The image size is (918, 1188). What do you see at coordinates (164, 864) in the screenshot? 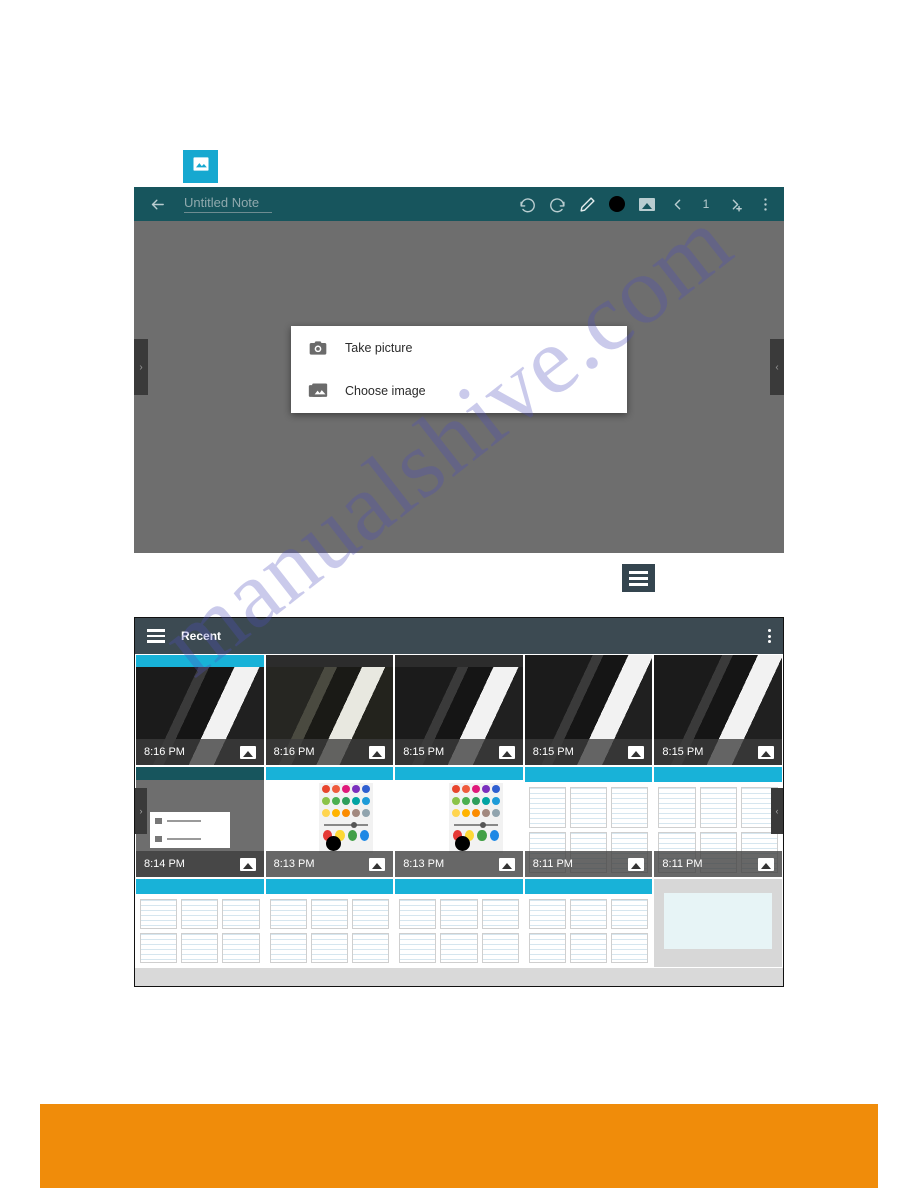
I see `timestamp: 8:14 PM` at bounding box center [164, 864].